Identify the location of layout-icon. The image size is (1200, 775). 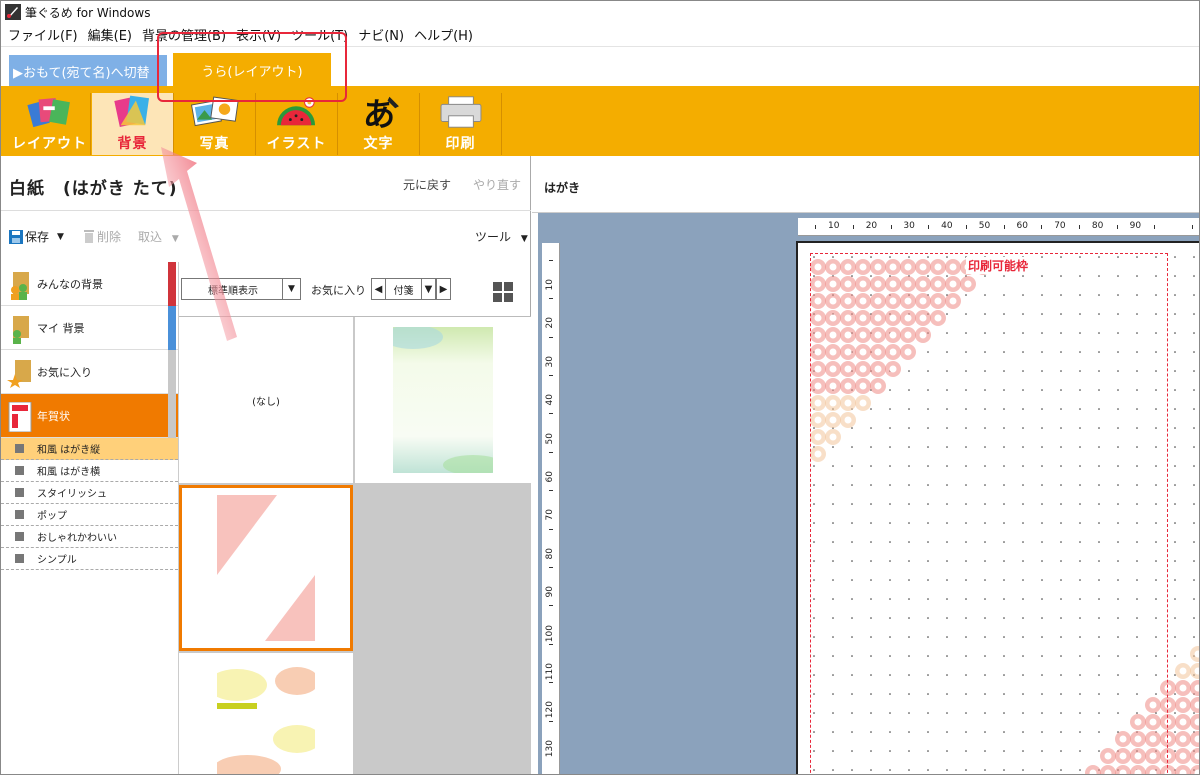
(48, 112).